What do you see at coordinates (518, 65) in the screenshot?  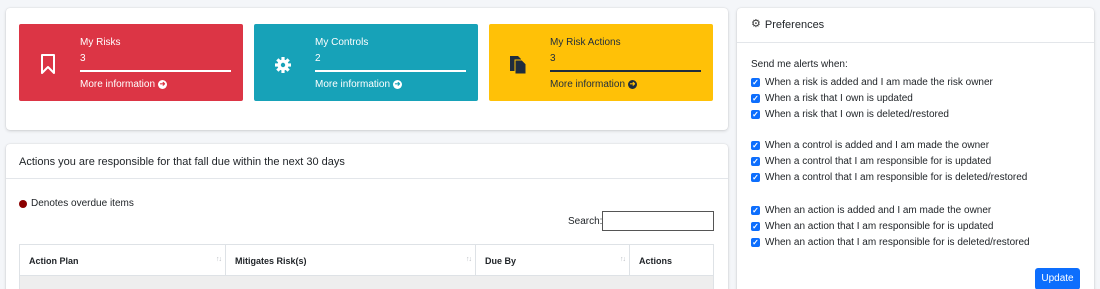 I see `documents-icon` at bounding box center [518, 65].